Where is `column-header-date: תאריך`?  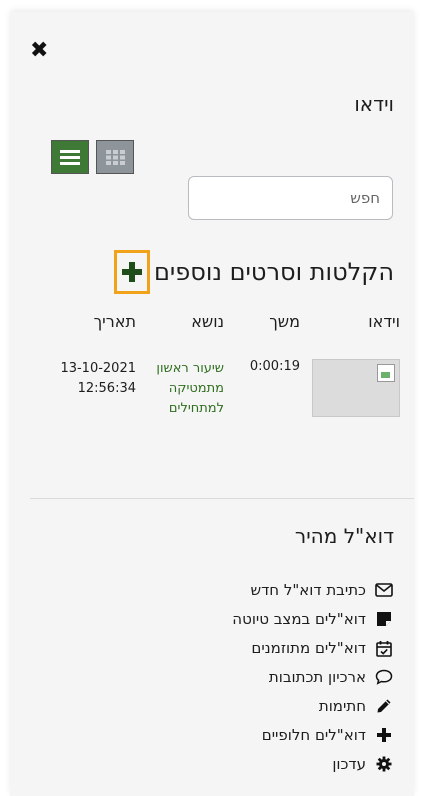 column-header-date: תאריך is located at coordinates (114, 321).